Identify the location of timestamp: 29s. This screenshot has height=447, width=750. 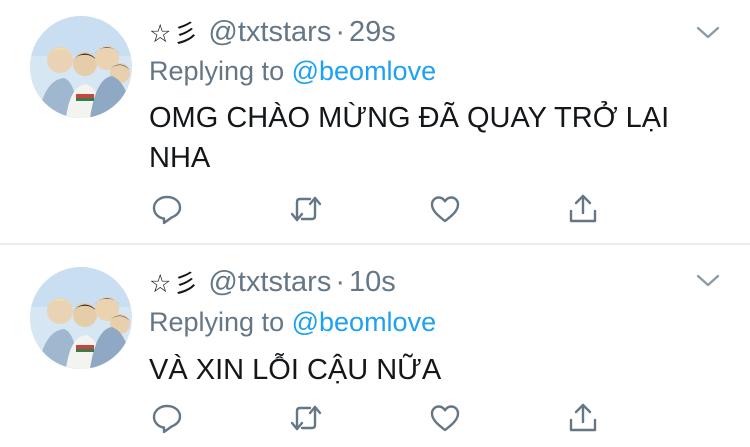
(372, 32).